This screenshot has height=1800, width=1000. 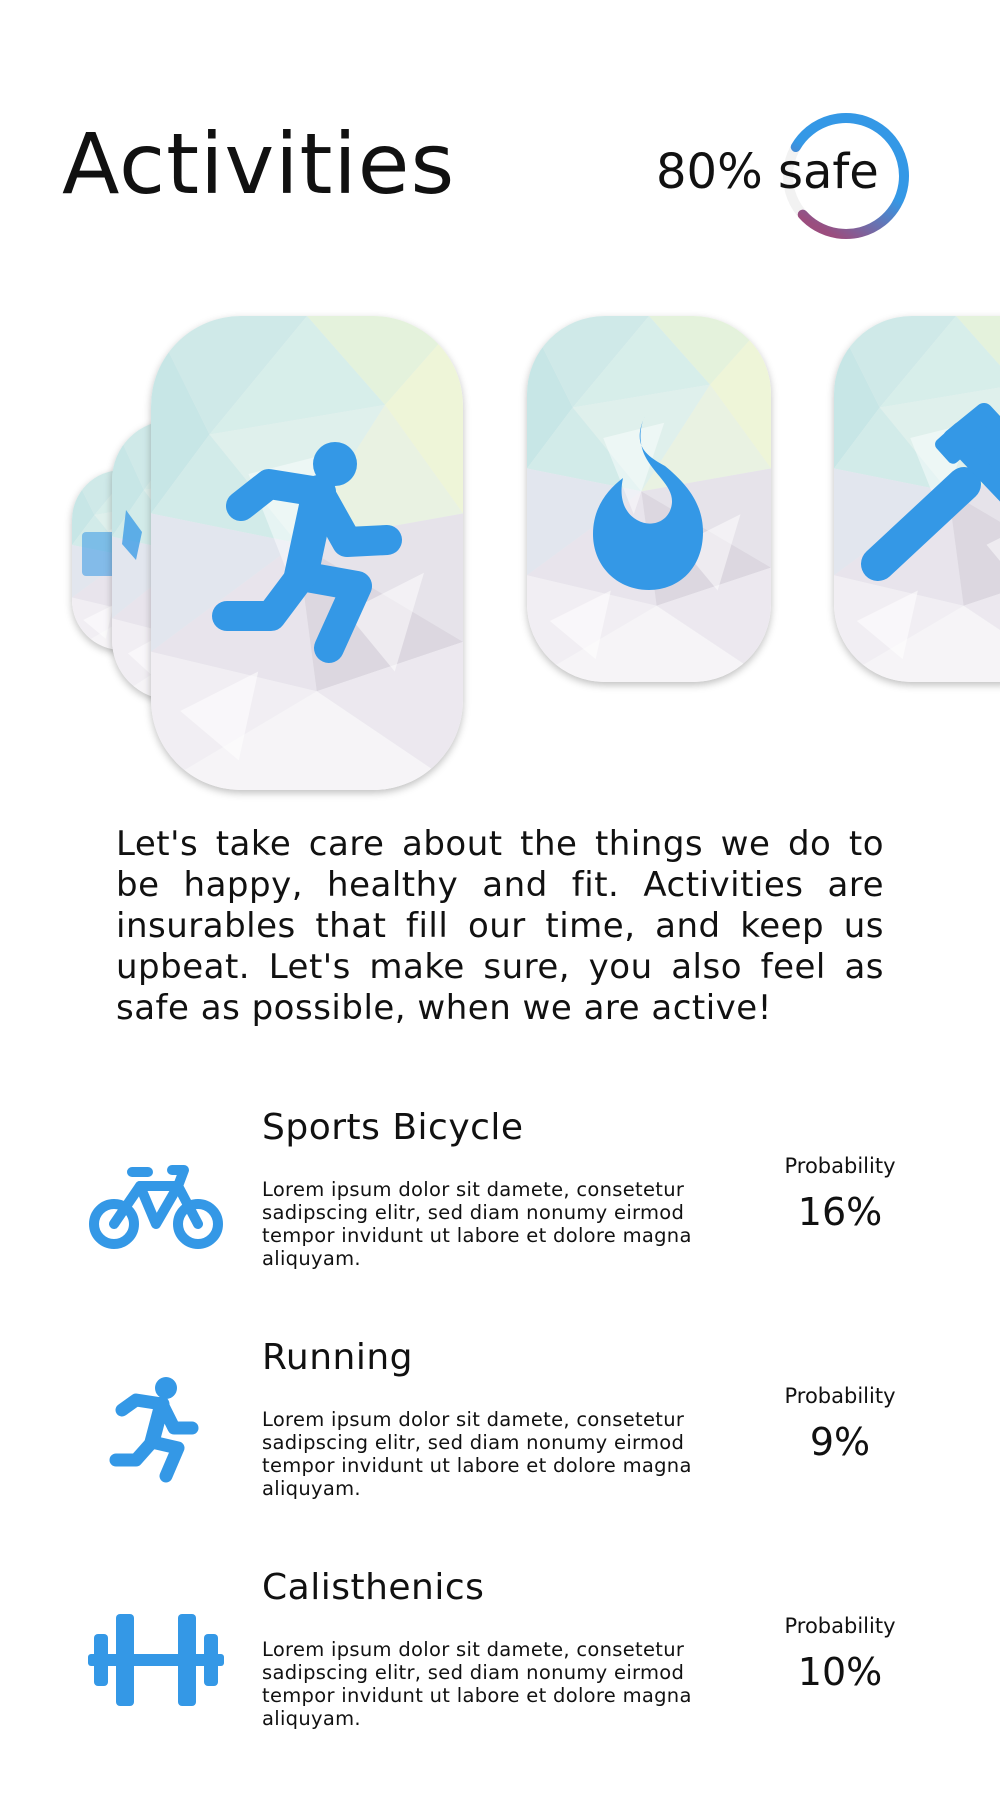 I want to click on activity-title: Calisthenics, so click(x=373, y=1587).